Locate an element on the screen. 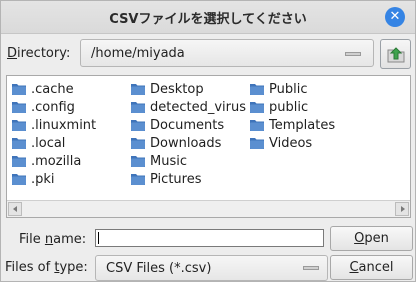  file-name: Music is located at coordinates (168, 161).